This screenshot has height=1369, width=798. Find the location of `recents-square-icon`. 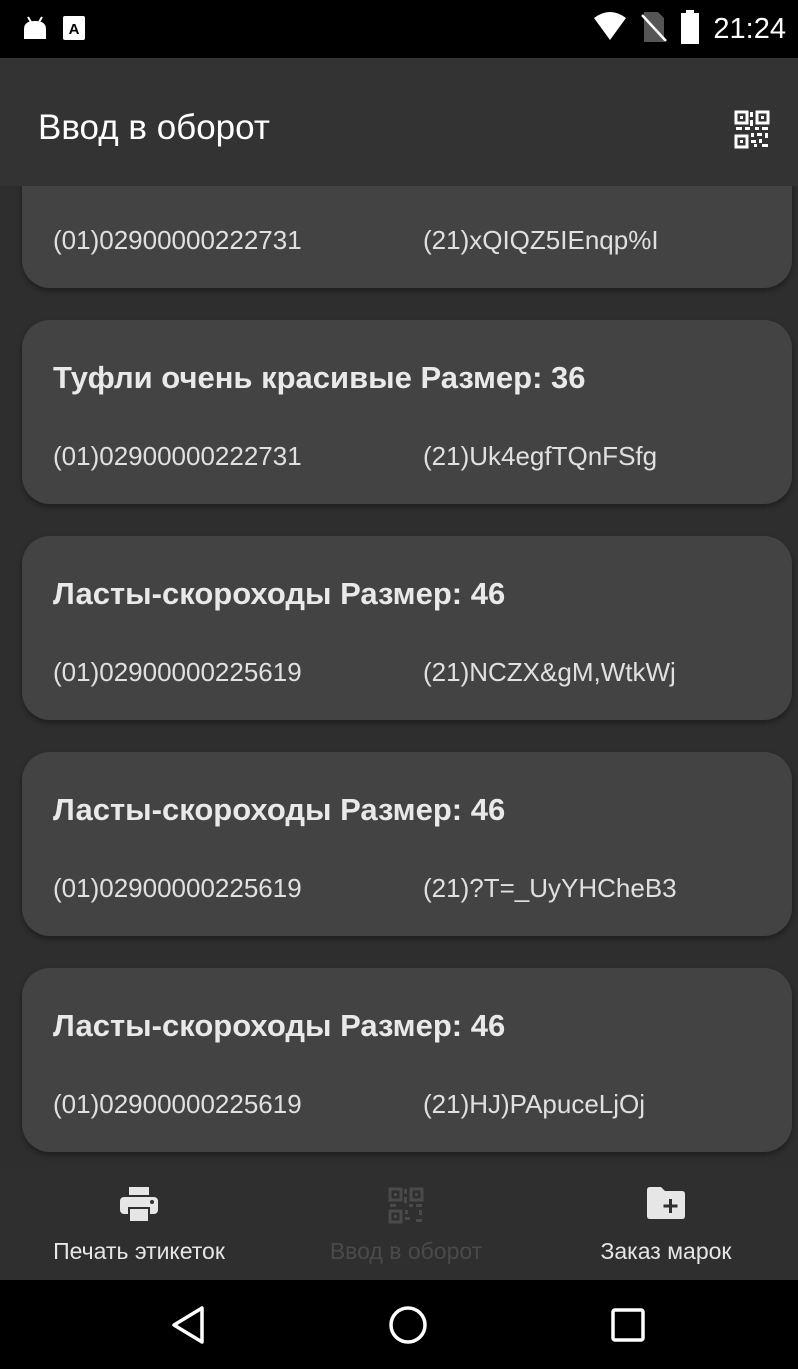

recents-square-icon is located at coordinates (628, 1325).